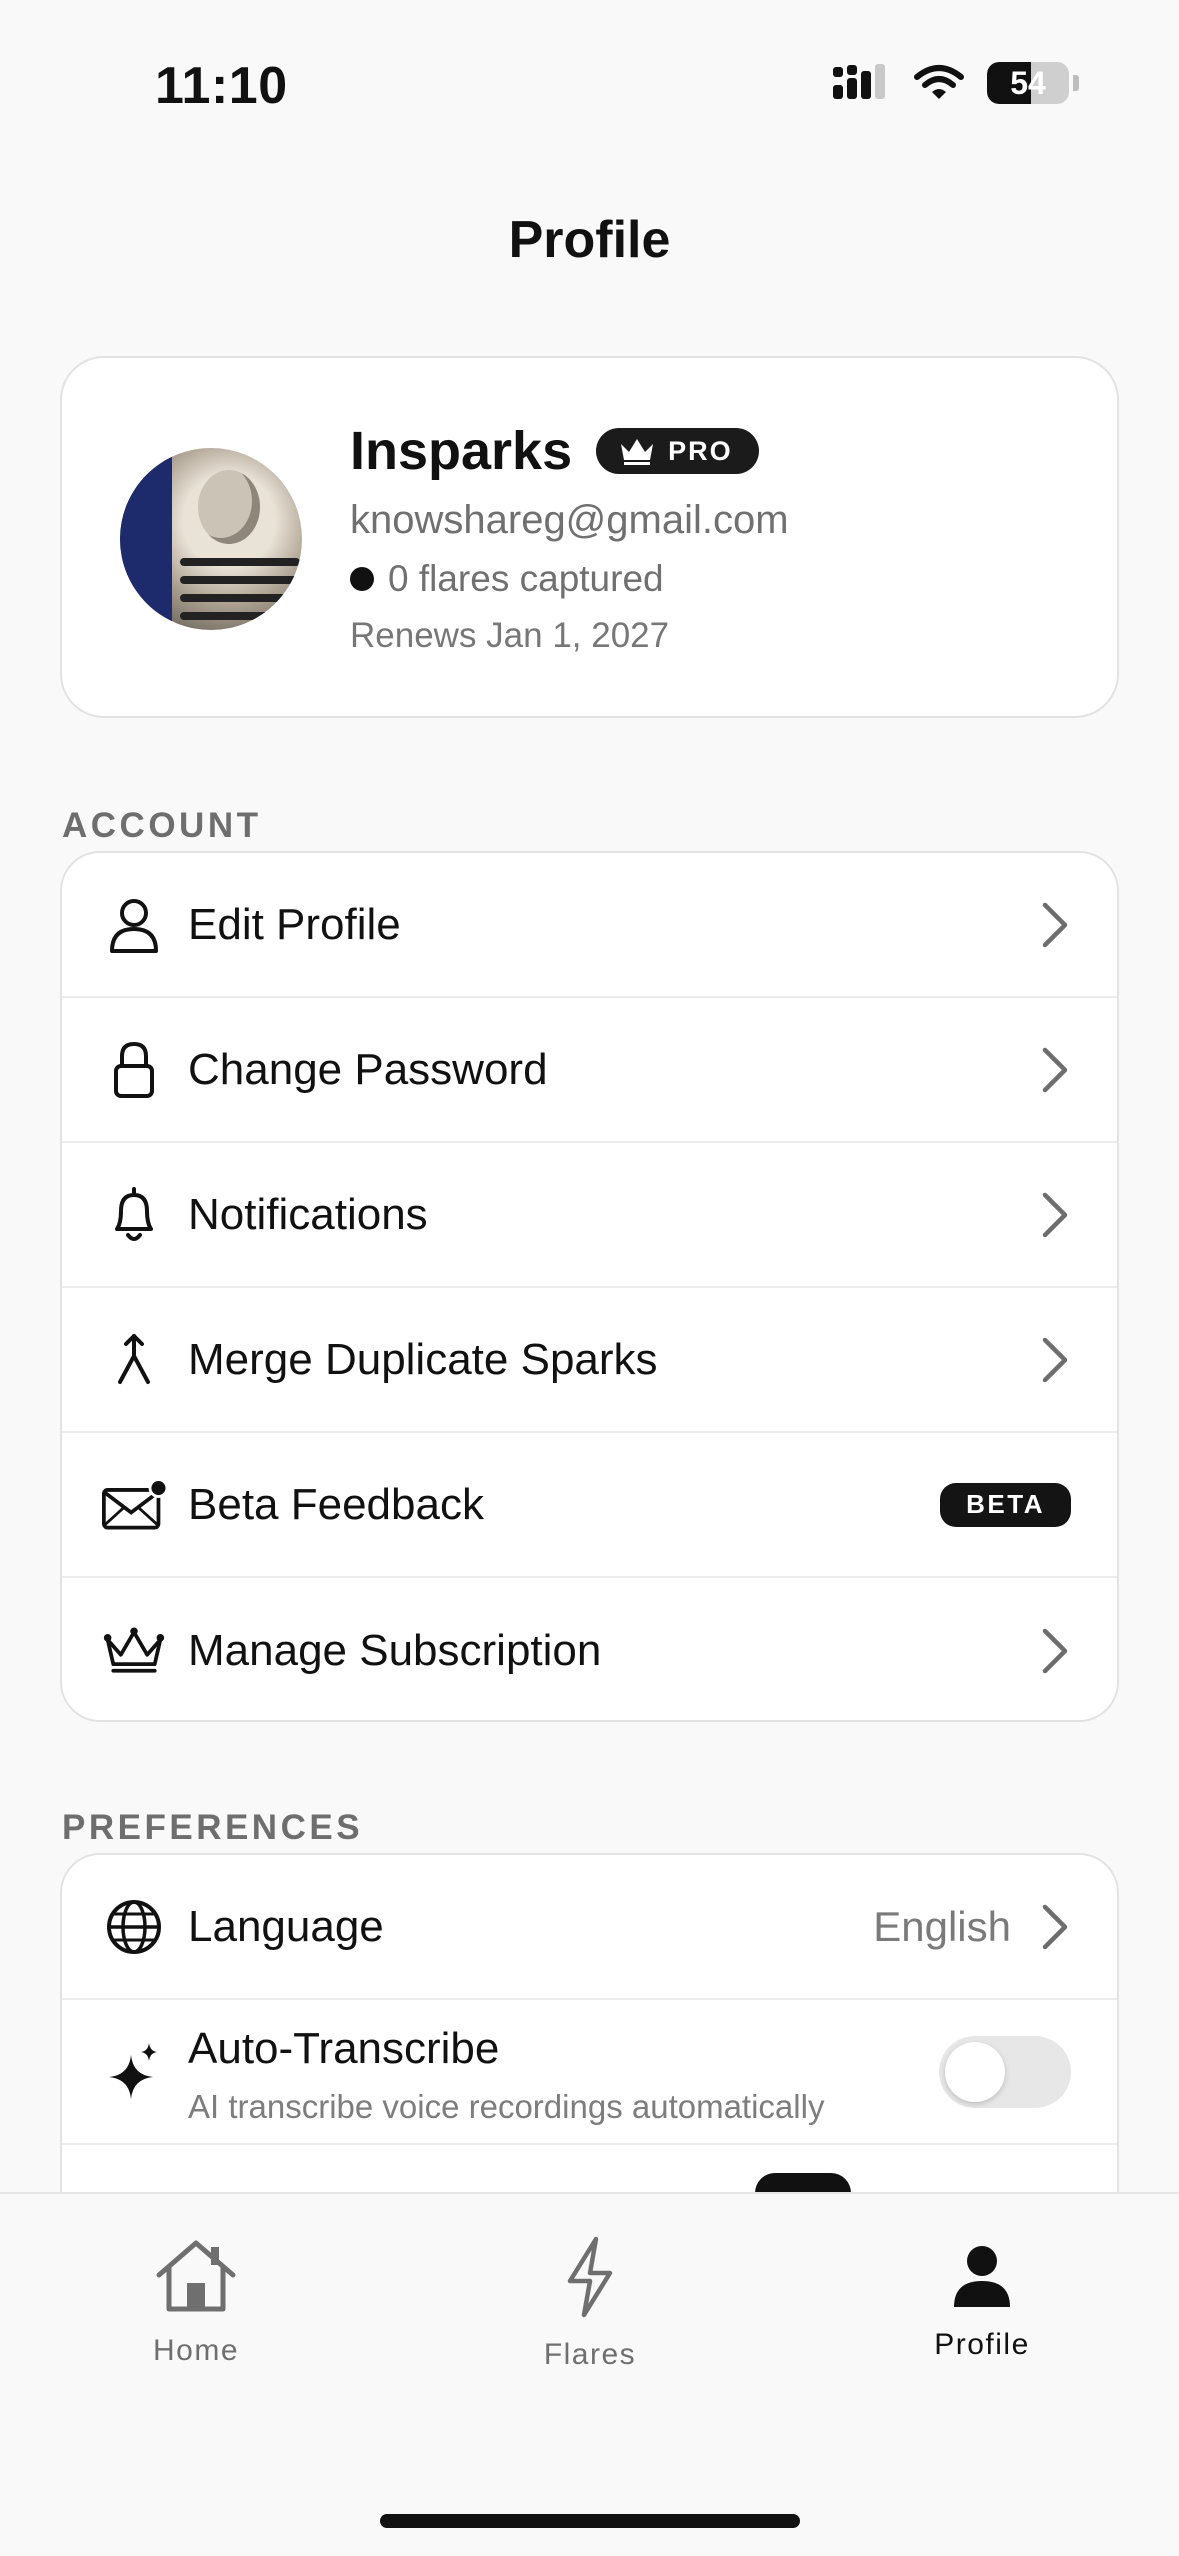  I want to click on tab-label: Home, so click(196, 2350).